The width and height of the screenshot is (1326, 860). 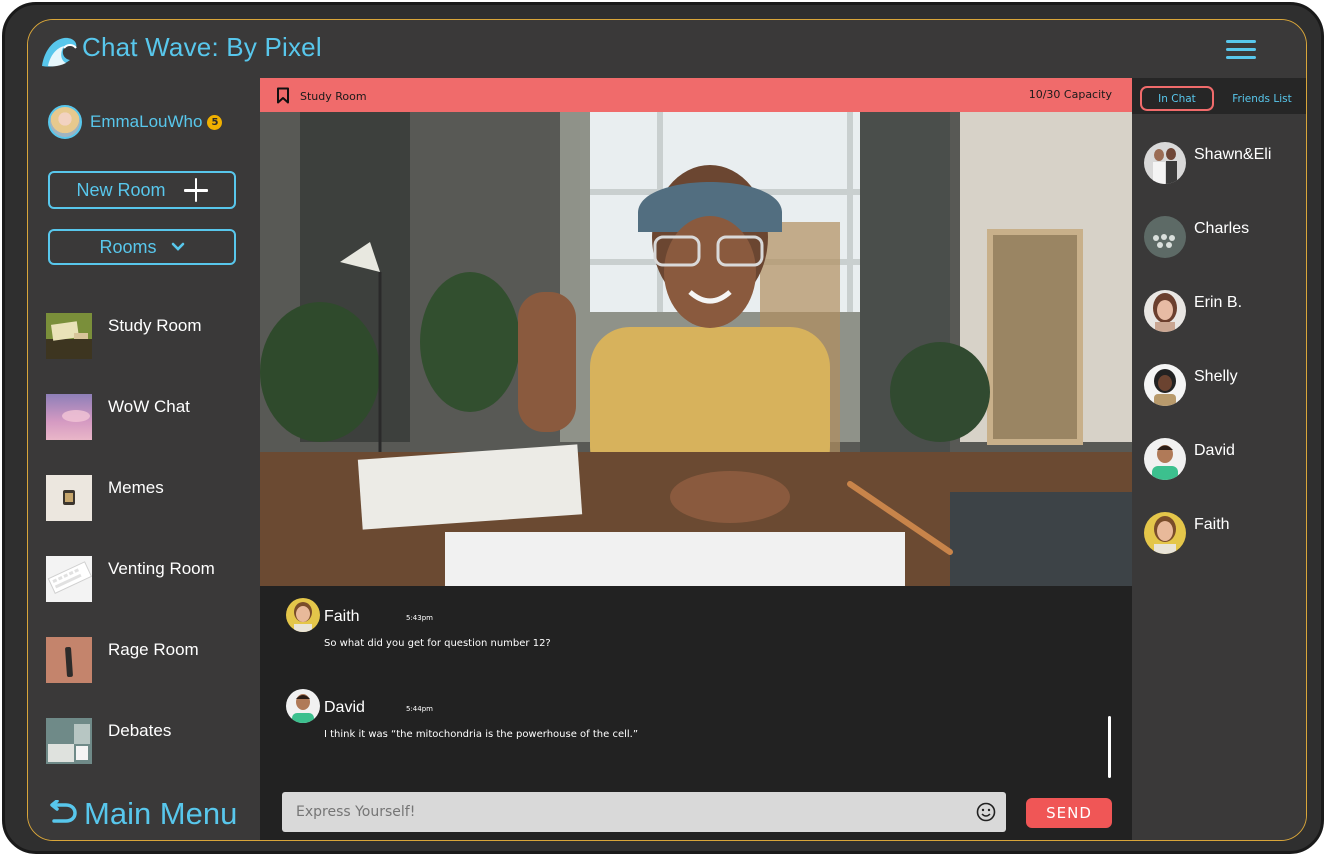 I want to click on user-profile: EmmaLouWho 5, so click(x=135, y=122).